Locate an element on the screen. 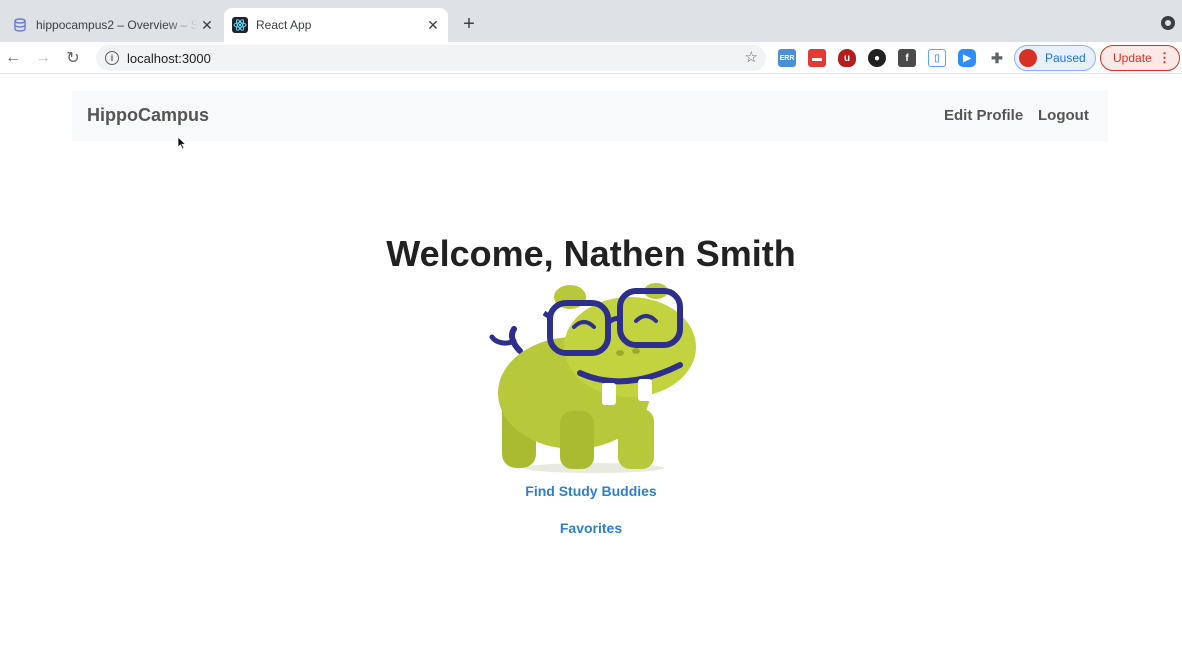 Image resolution: width=1182 pixels, height=665 pixels. extension-err-icon: ERR is located at coordinates (787, 58).